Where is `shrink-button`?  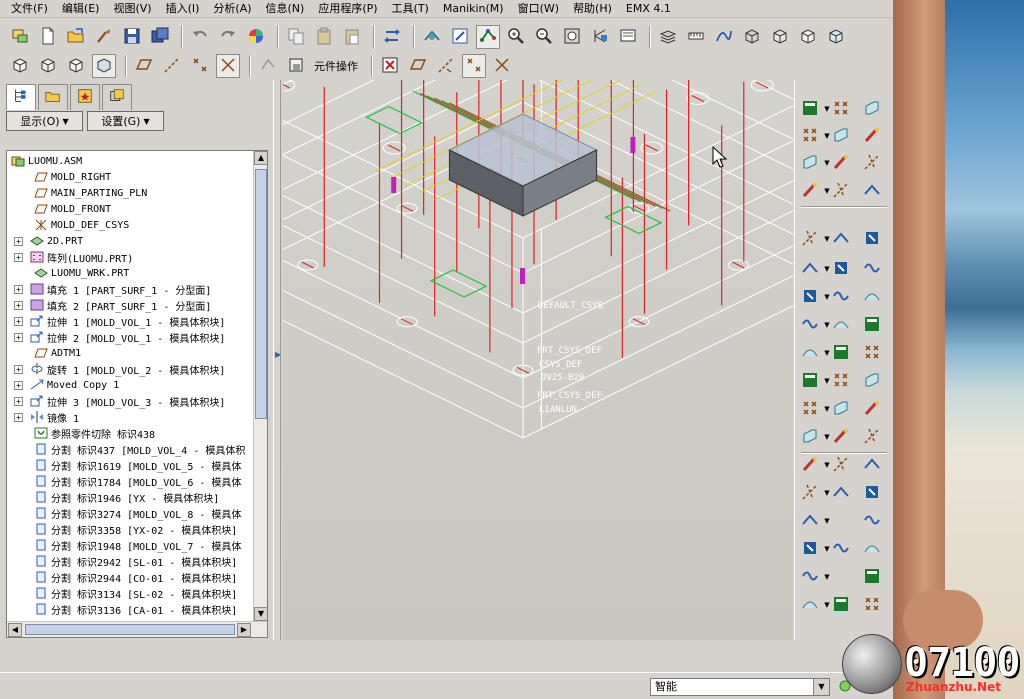 shrink-button is located at coordinates (872, 465).